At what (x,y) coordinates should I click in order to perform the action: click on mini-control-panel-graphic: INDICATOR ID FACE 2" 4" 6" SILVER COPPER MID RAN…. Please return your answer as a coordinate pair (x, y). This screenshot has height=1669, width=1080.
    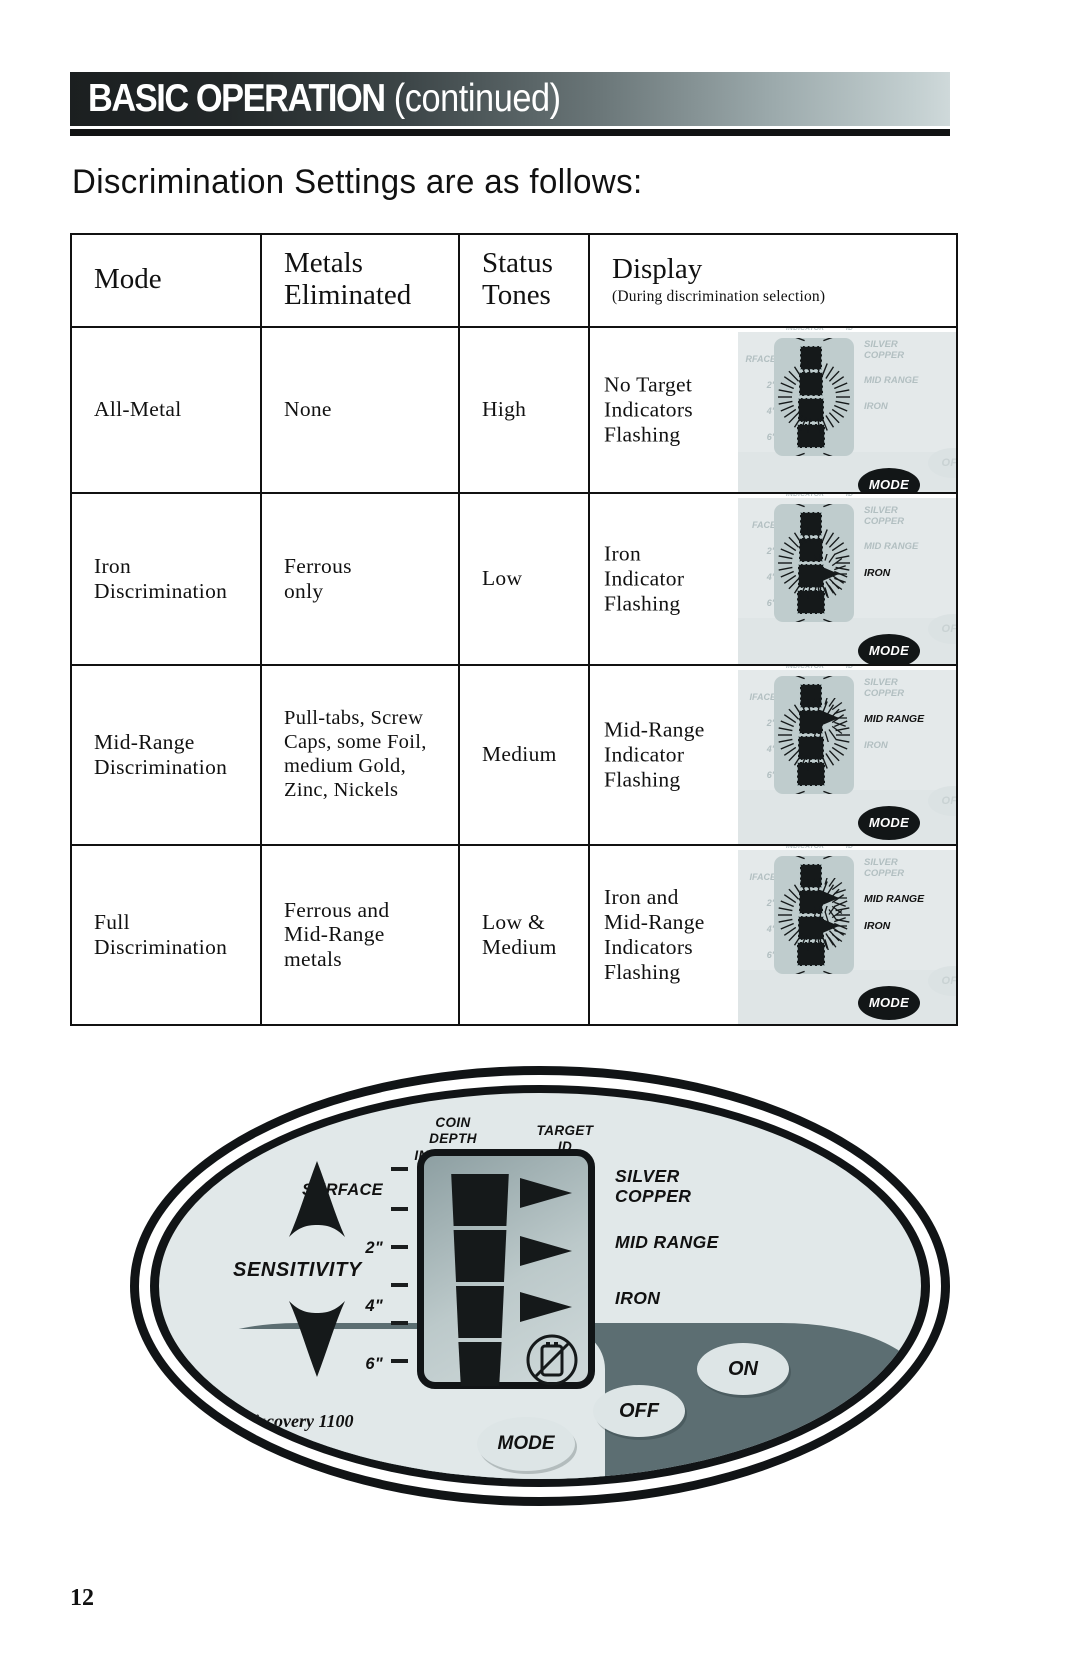
    Looking at the image, I should click on (846, 578).